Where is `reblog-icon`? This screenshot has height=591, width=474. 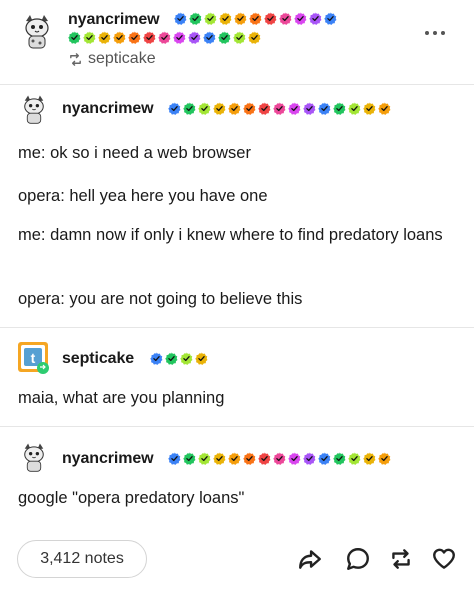
reblog-icon is located at coordinates (401, 559).